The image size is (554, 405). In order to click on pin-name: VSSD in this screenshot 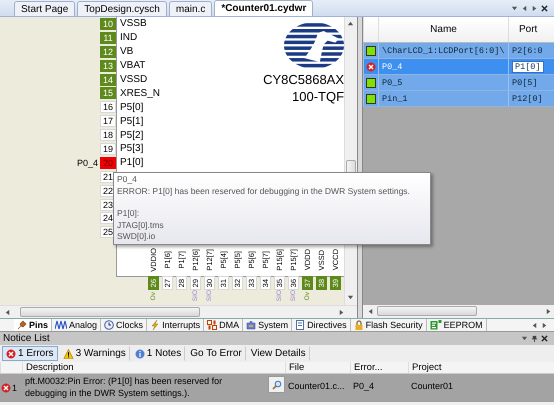, I will do `click(134, 79)`.